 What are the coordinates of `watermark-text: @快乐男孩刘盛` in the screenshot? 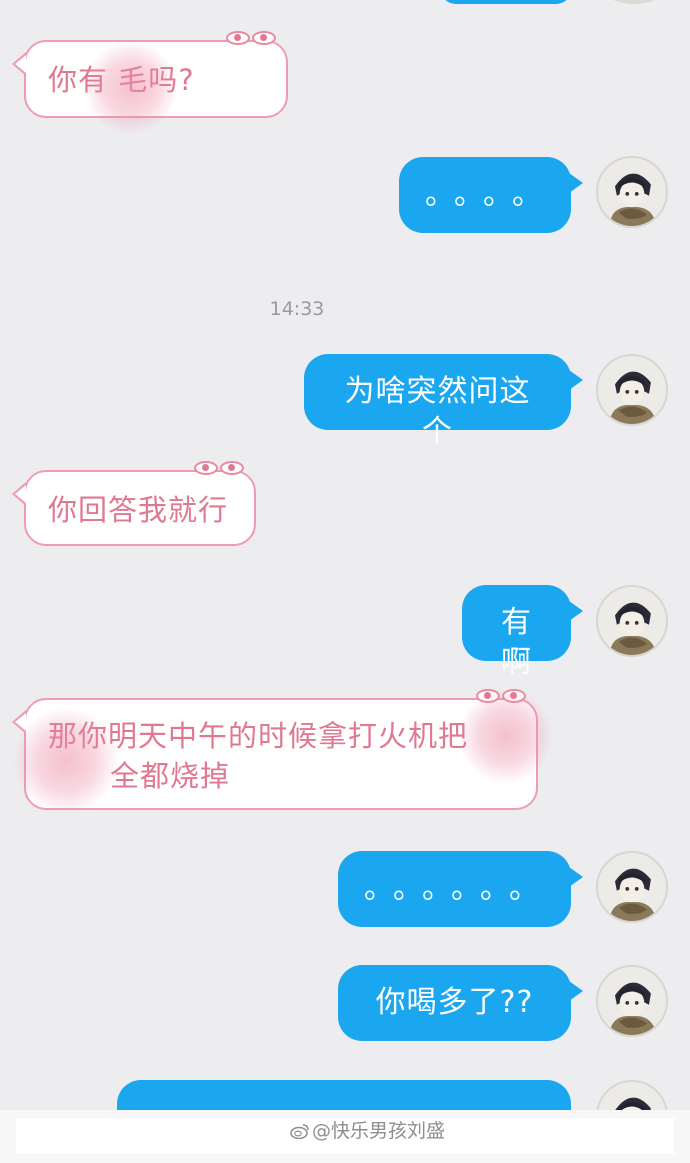 It's located at (379, 1131).